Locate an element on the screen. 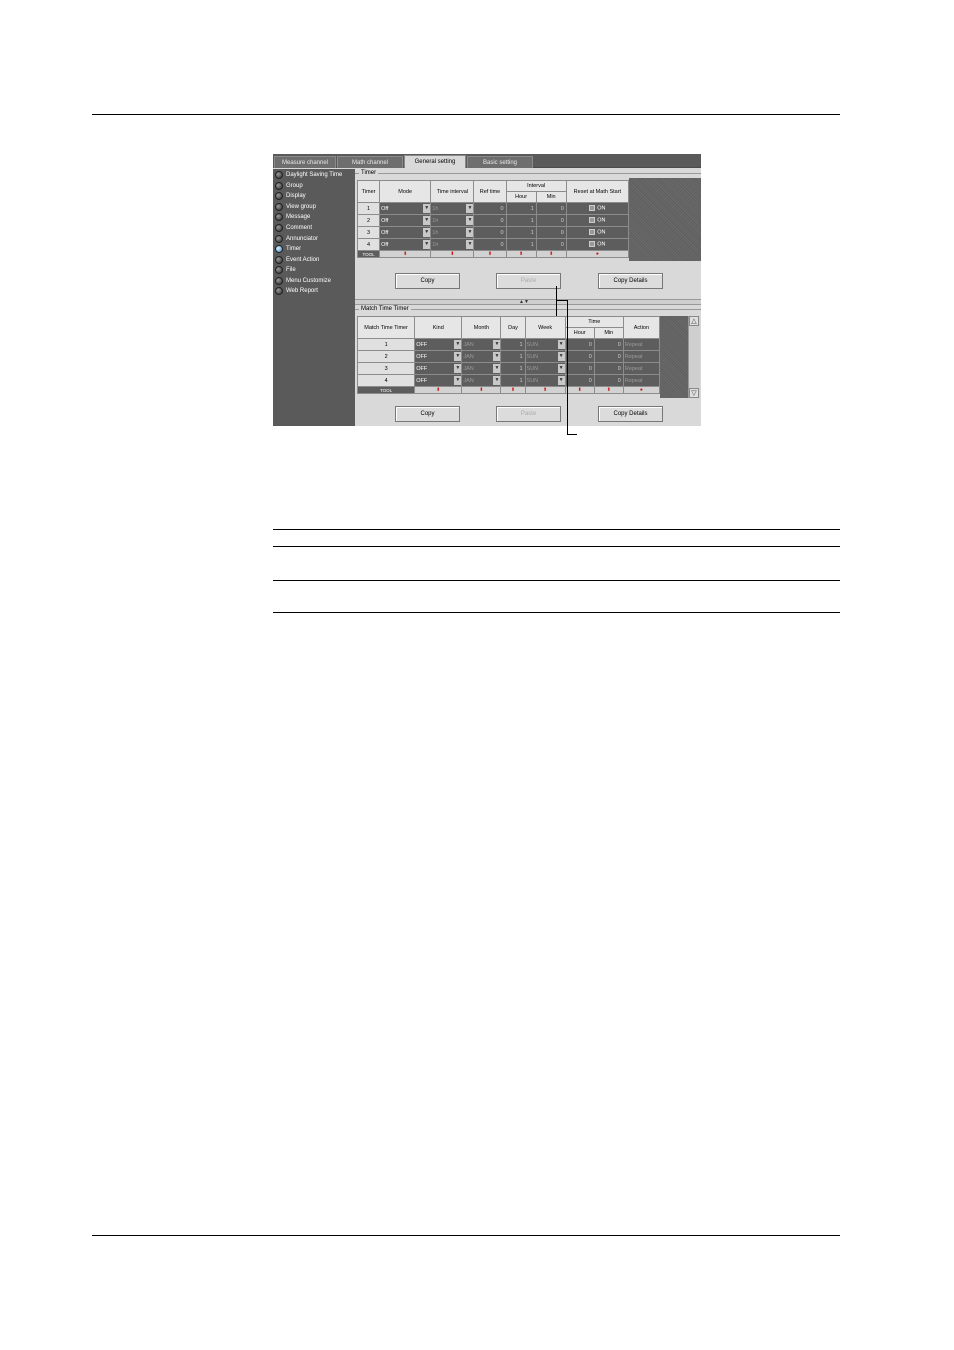 Image resolution: width=954 pixels, height=1350 pixels. scroll-up-icon: △ is located at coordinates (694, 321).